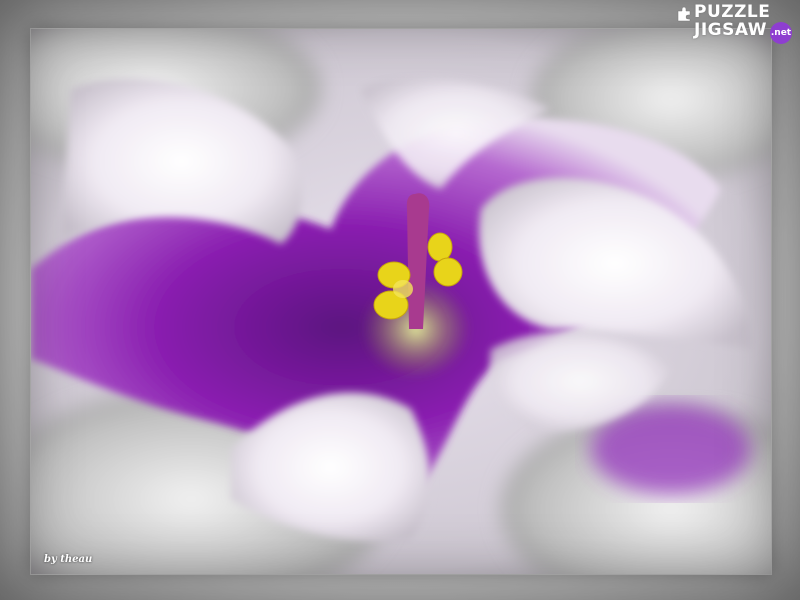  Describe the element at coordinates (730, 30) in the screenshot. I see `watermark-line2: JIGSAW` at that location.